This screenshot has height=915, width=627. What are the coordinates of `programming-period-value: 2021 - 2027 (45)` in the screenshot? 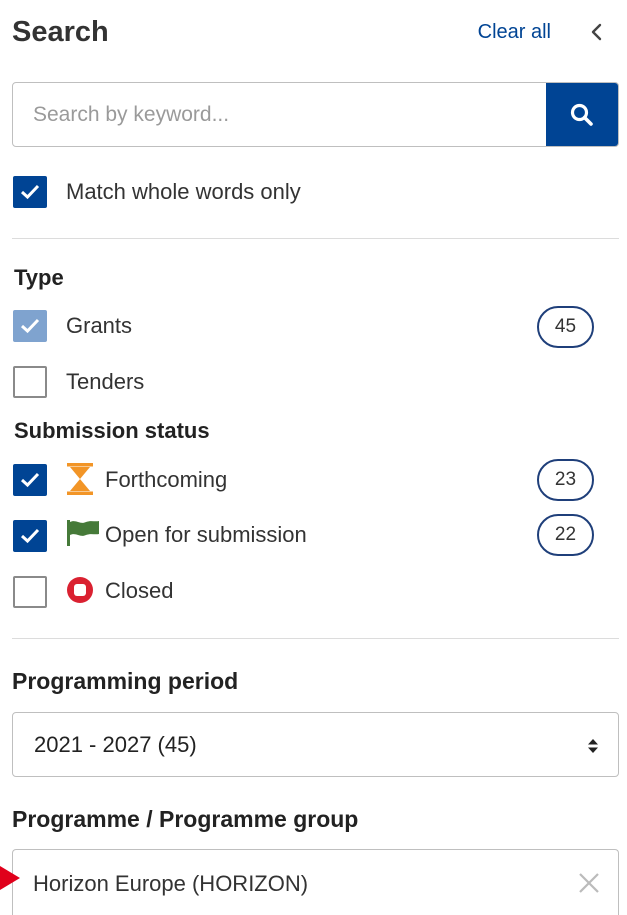 It's located at (115, 744).